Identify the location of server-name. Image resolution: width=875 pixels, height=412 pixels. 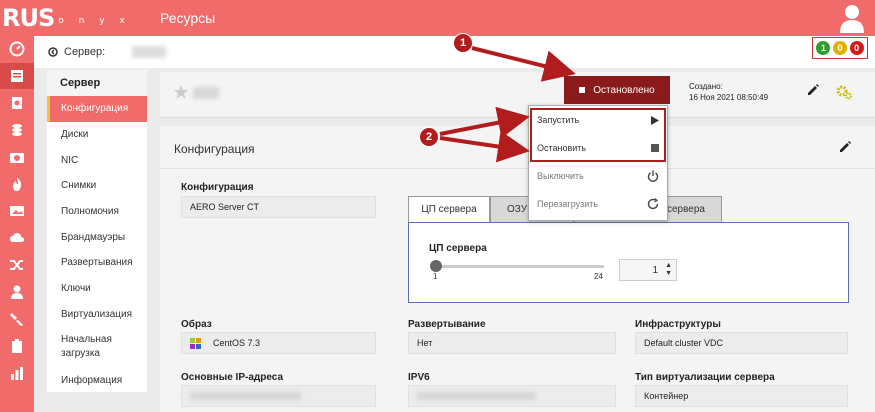
(206, 93).